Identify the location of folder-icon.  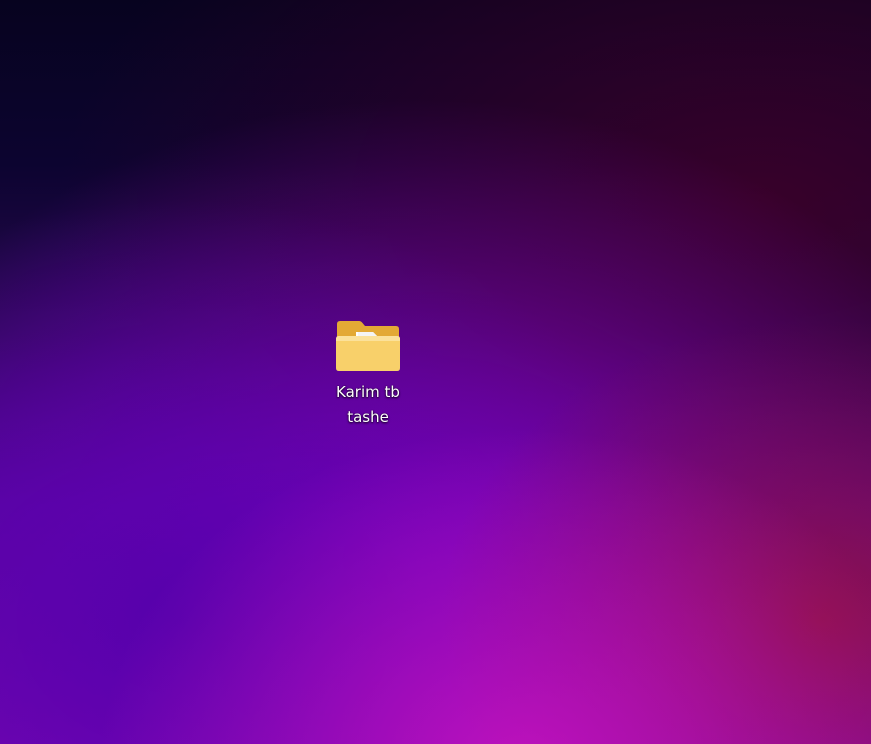
(368, 346).